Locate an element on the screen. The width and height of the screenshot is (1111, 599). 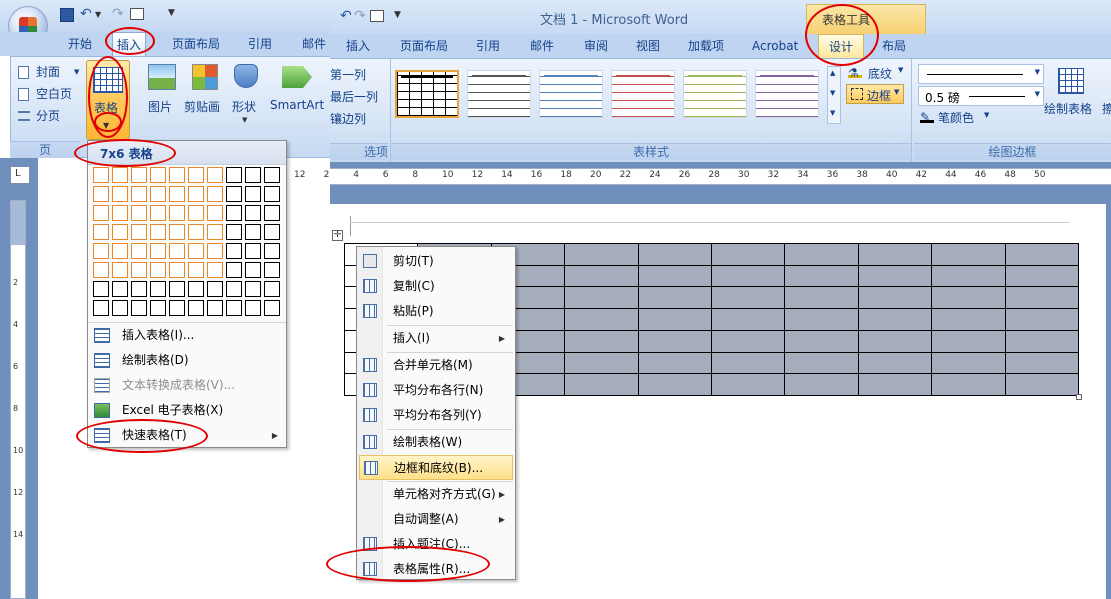
context-menu-item: 合并单元格(M) is located at coordinates (436, 365).